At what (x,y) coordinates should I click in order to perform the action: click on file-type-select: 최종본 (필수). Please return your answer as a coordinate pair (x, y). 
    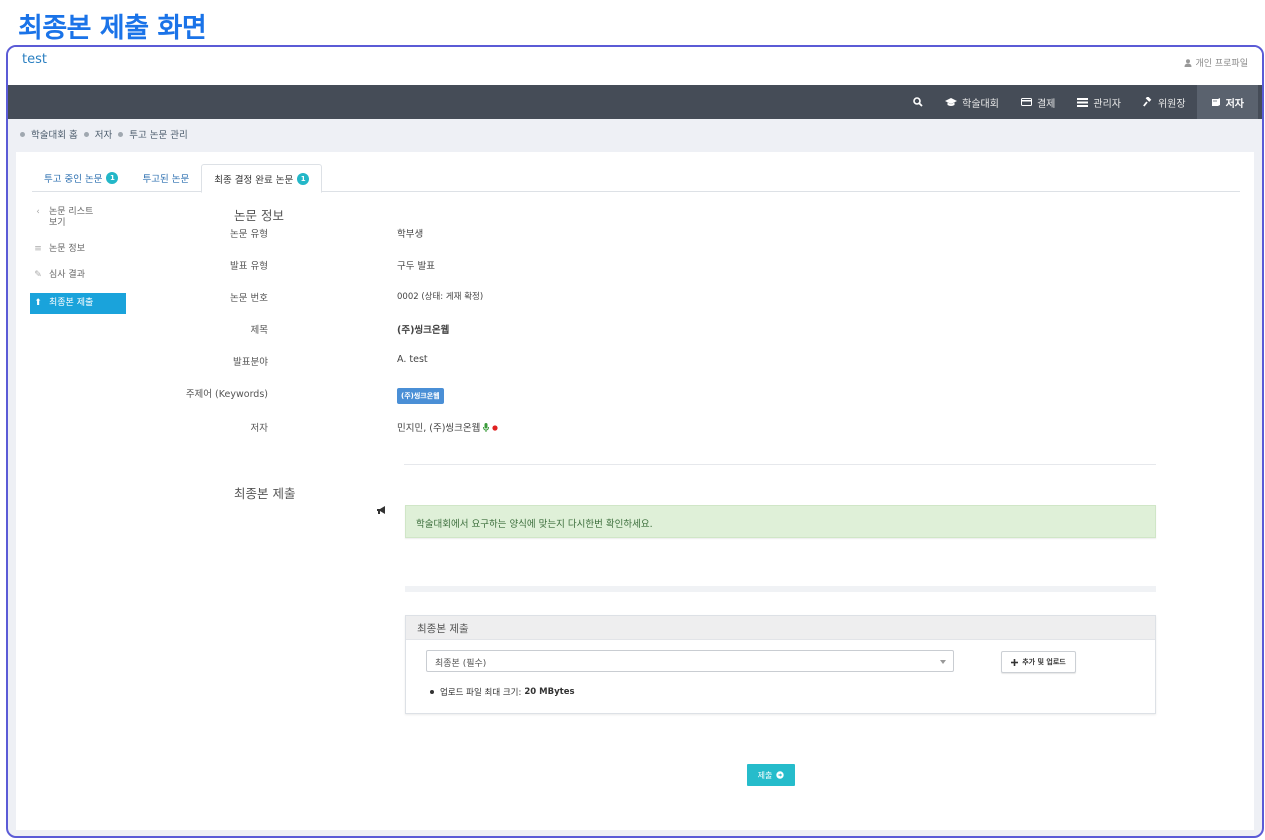
    Looking at the image, I should click on (690, 661).